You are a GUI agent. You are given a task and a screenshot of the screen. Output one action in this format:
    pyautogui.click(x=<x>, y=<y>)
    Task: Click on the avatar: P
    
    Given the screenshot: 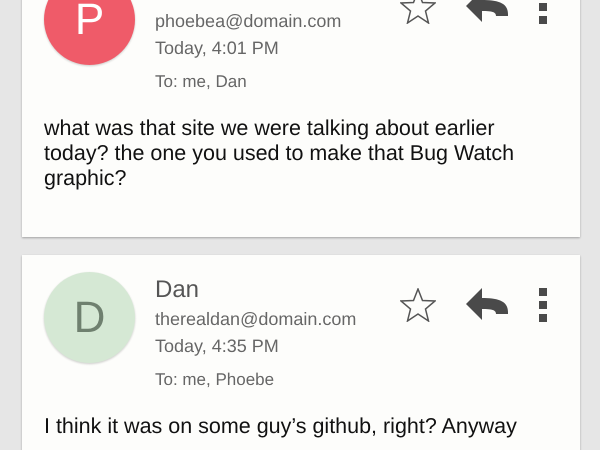 What is the action you would take?
    pyautogui.click(x=89, y=32)
    